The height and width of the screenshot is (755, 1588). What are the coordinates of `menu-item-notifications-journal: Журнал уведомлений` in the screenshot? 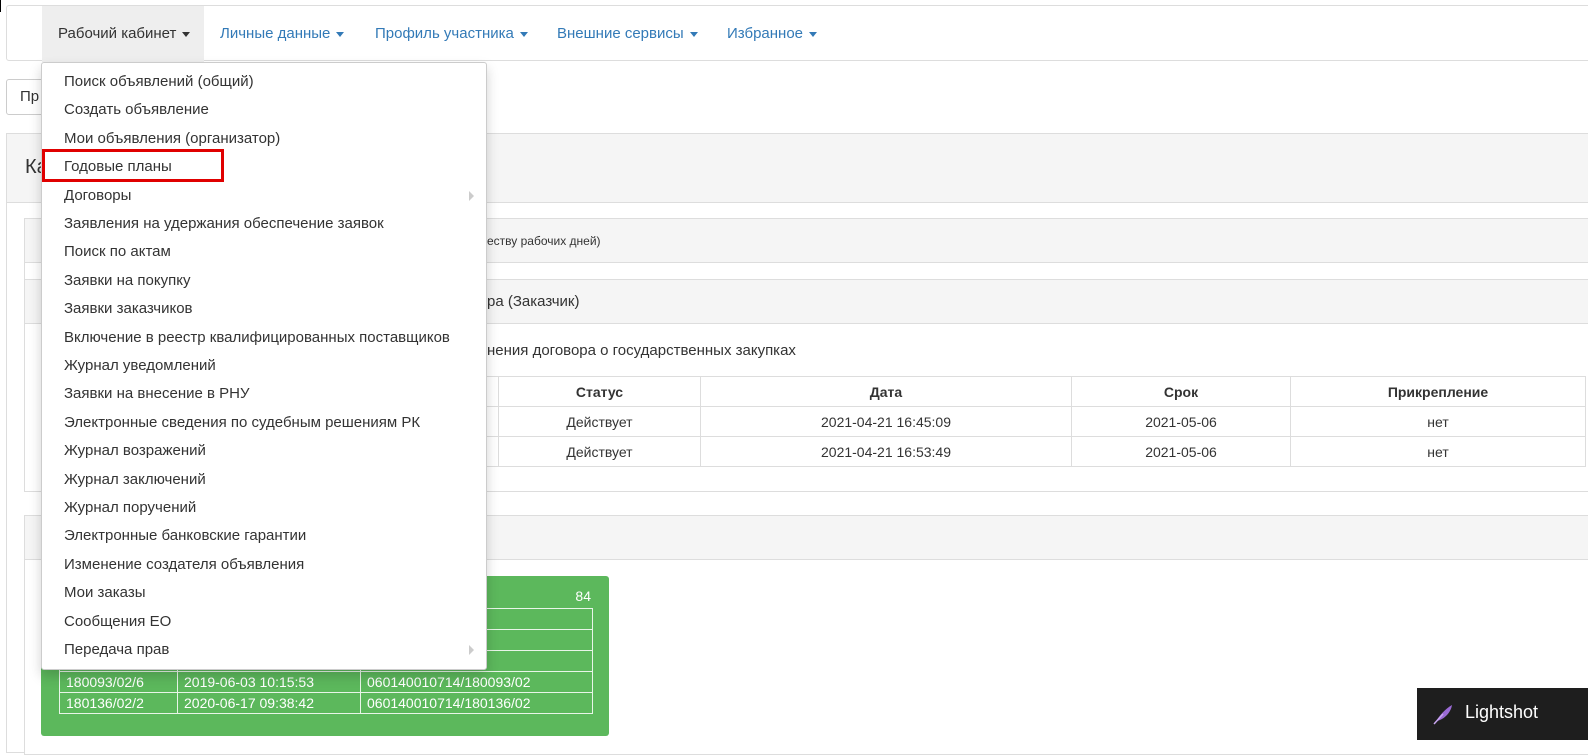 It's located at (264, 366).